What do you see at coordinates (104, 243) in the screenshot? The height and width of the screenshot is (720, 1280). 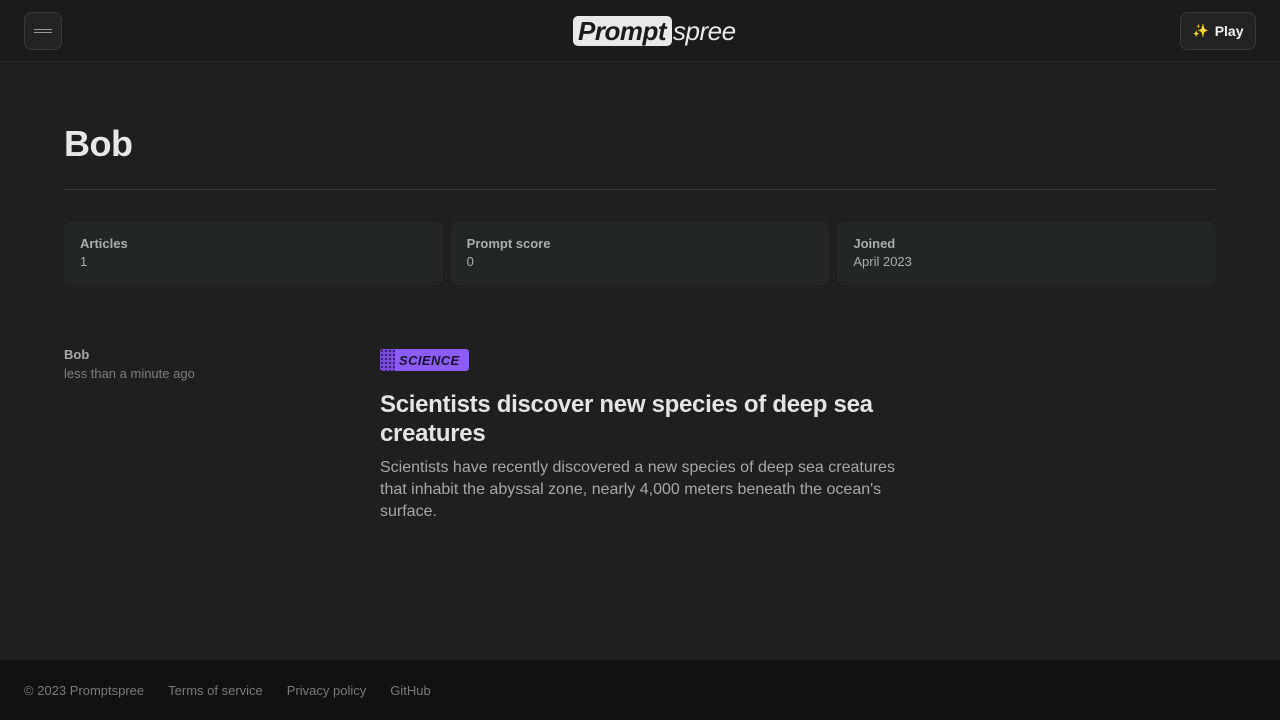 I see `stat-label: Articles` at bounding box center [104, 243].